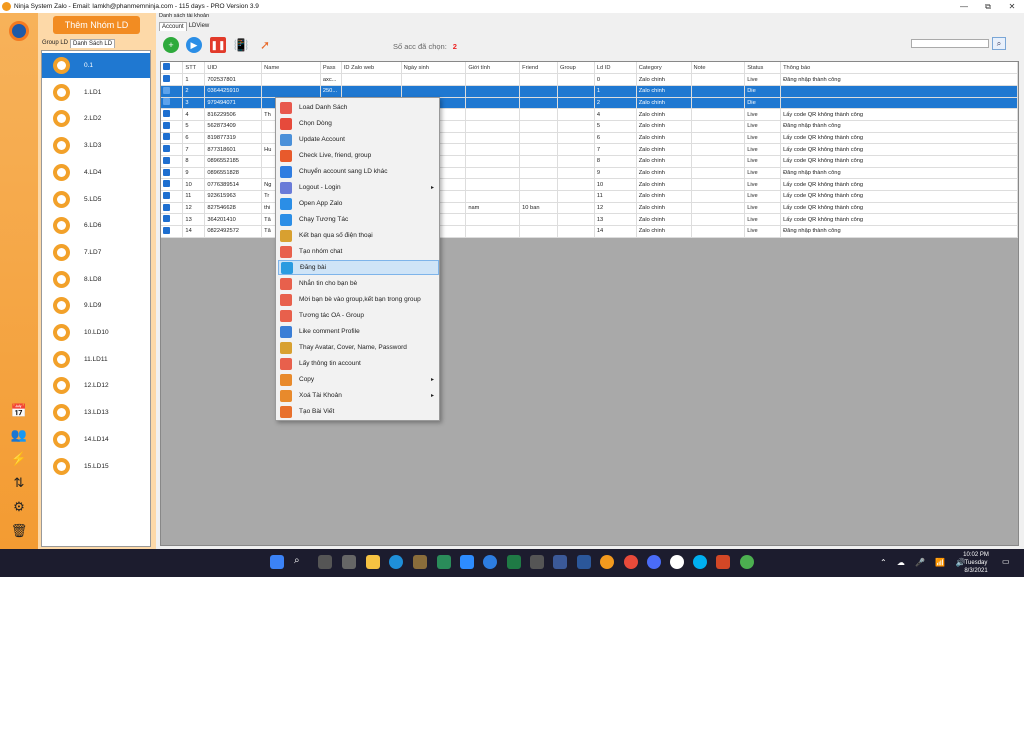  I want to click on file-explorer-icon, so click(373, 562).